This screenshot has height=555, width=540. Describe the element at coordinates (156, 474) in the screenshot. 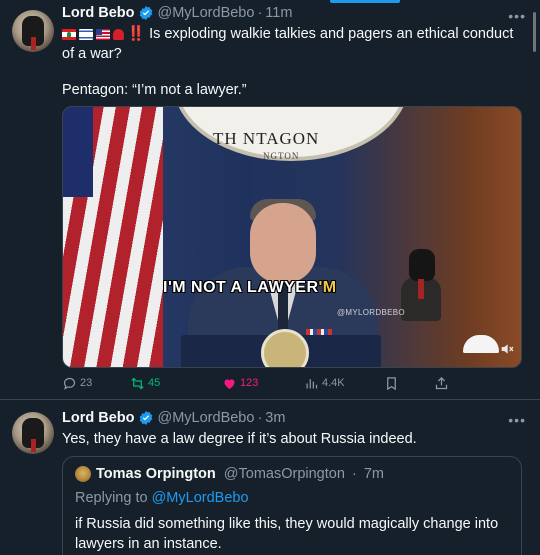

I see `quote-author-name: Tomas Orpington` at that location.